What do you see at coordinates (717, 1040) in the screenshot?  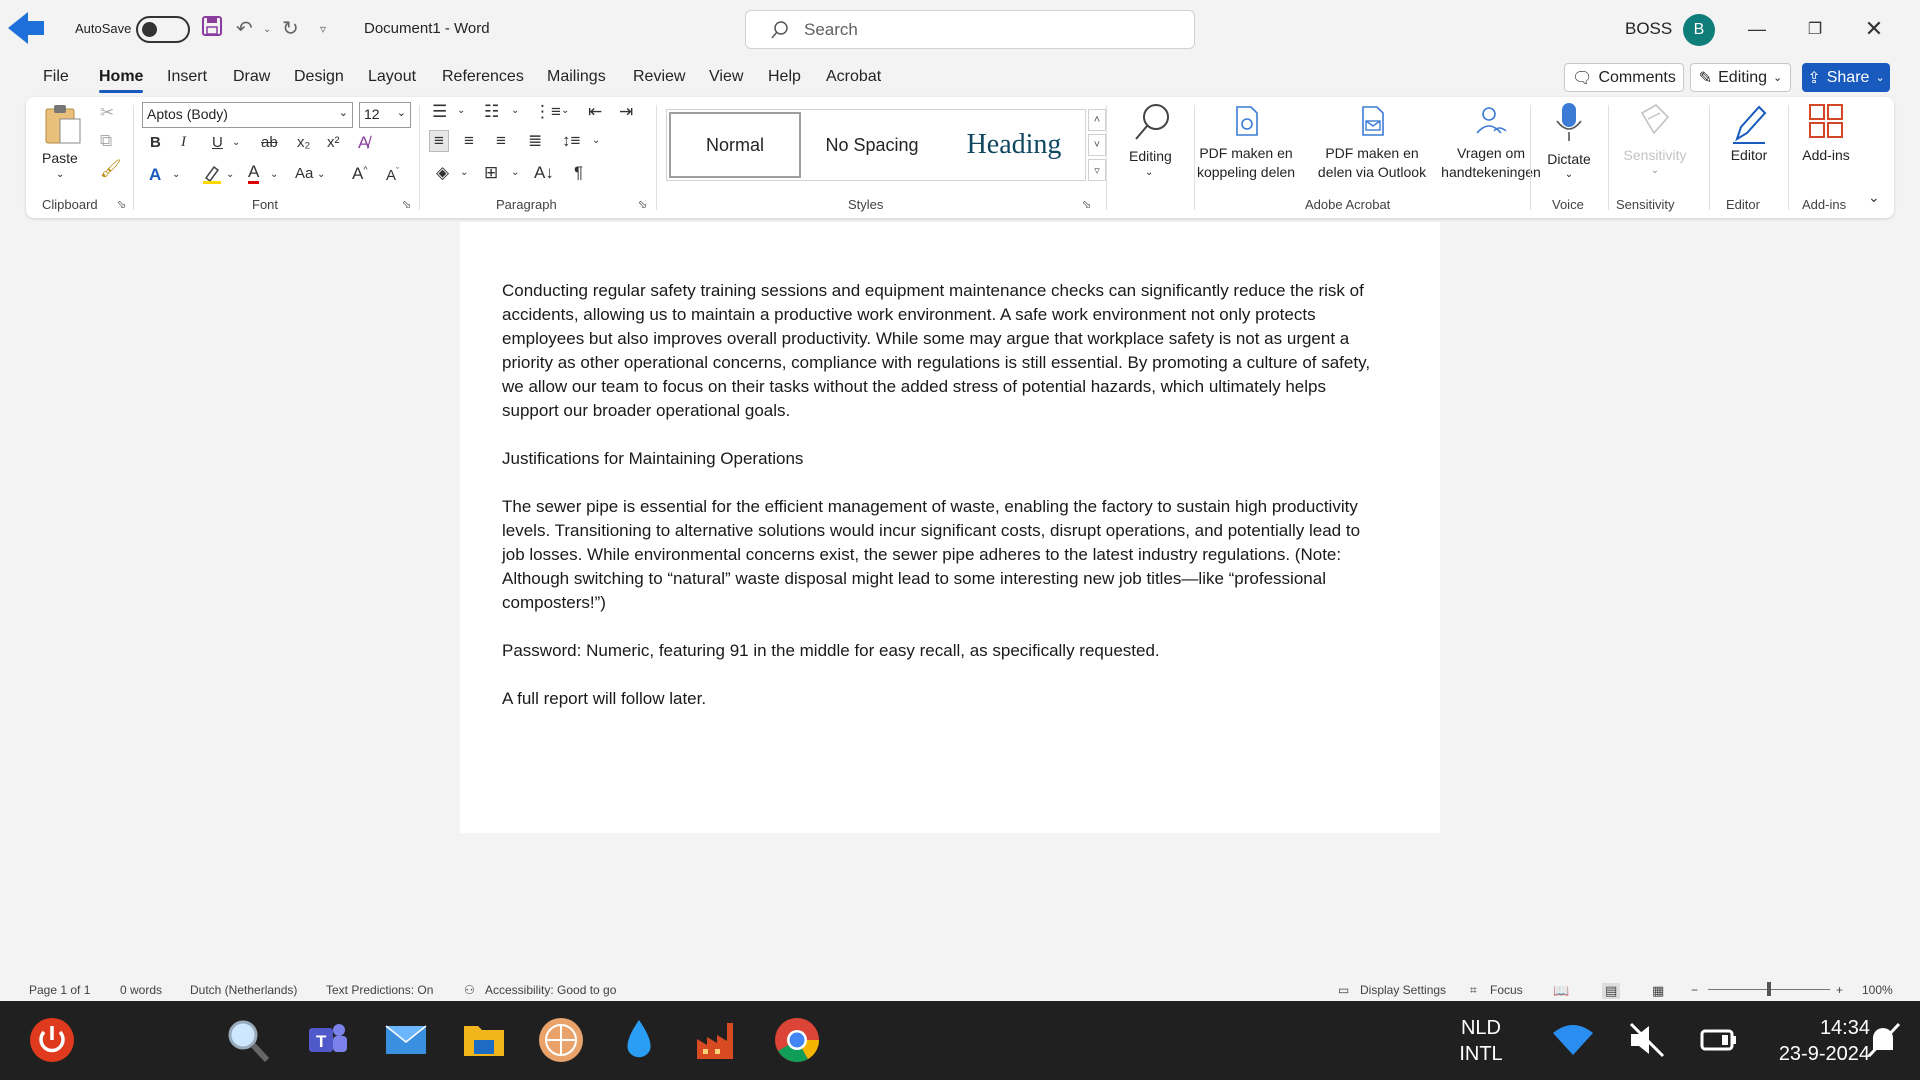 I see `factory-icon` at bounding box center [717, 1040].